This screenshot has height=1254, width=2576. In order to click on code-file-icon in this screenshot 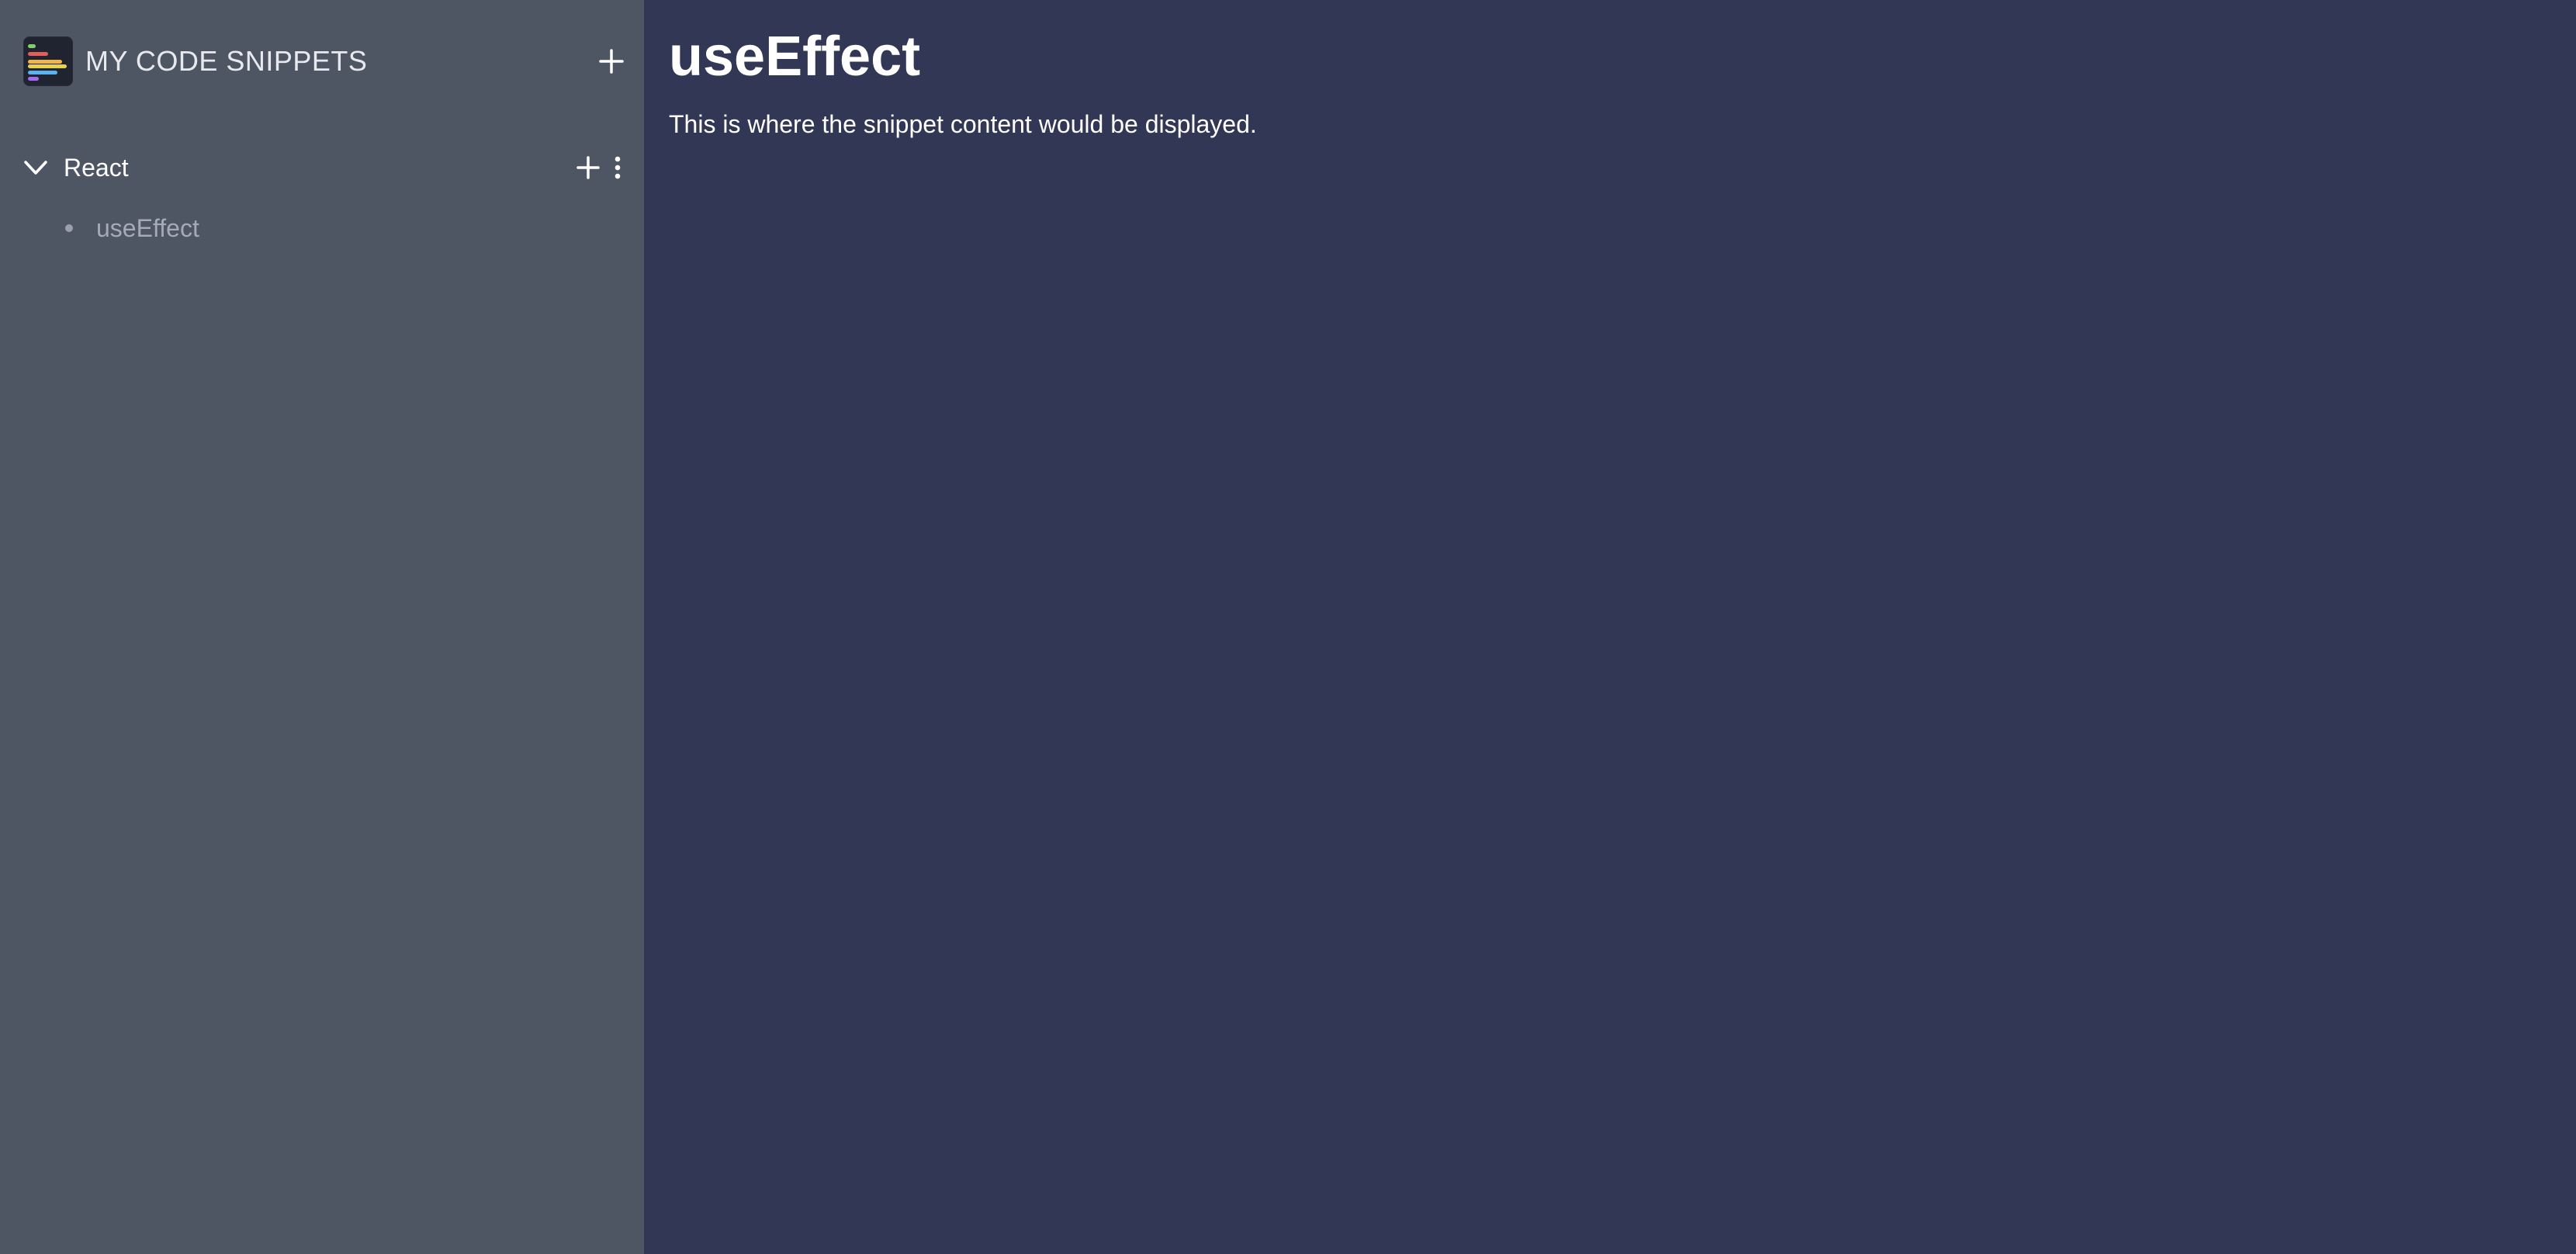, I will do `click(48, 61)`.